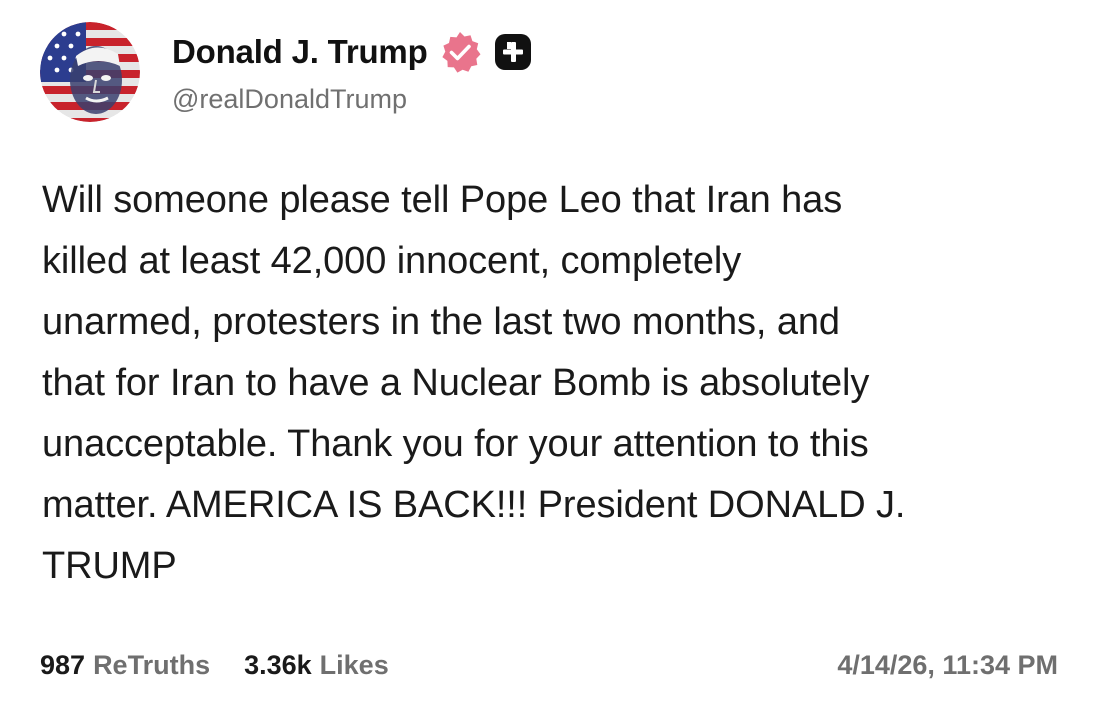 The width and height of the screenshot is (1102, 715). I want to click on avatar, so click(90, 72).